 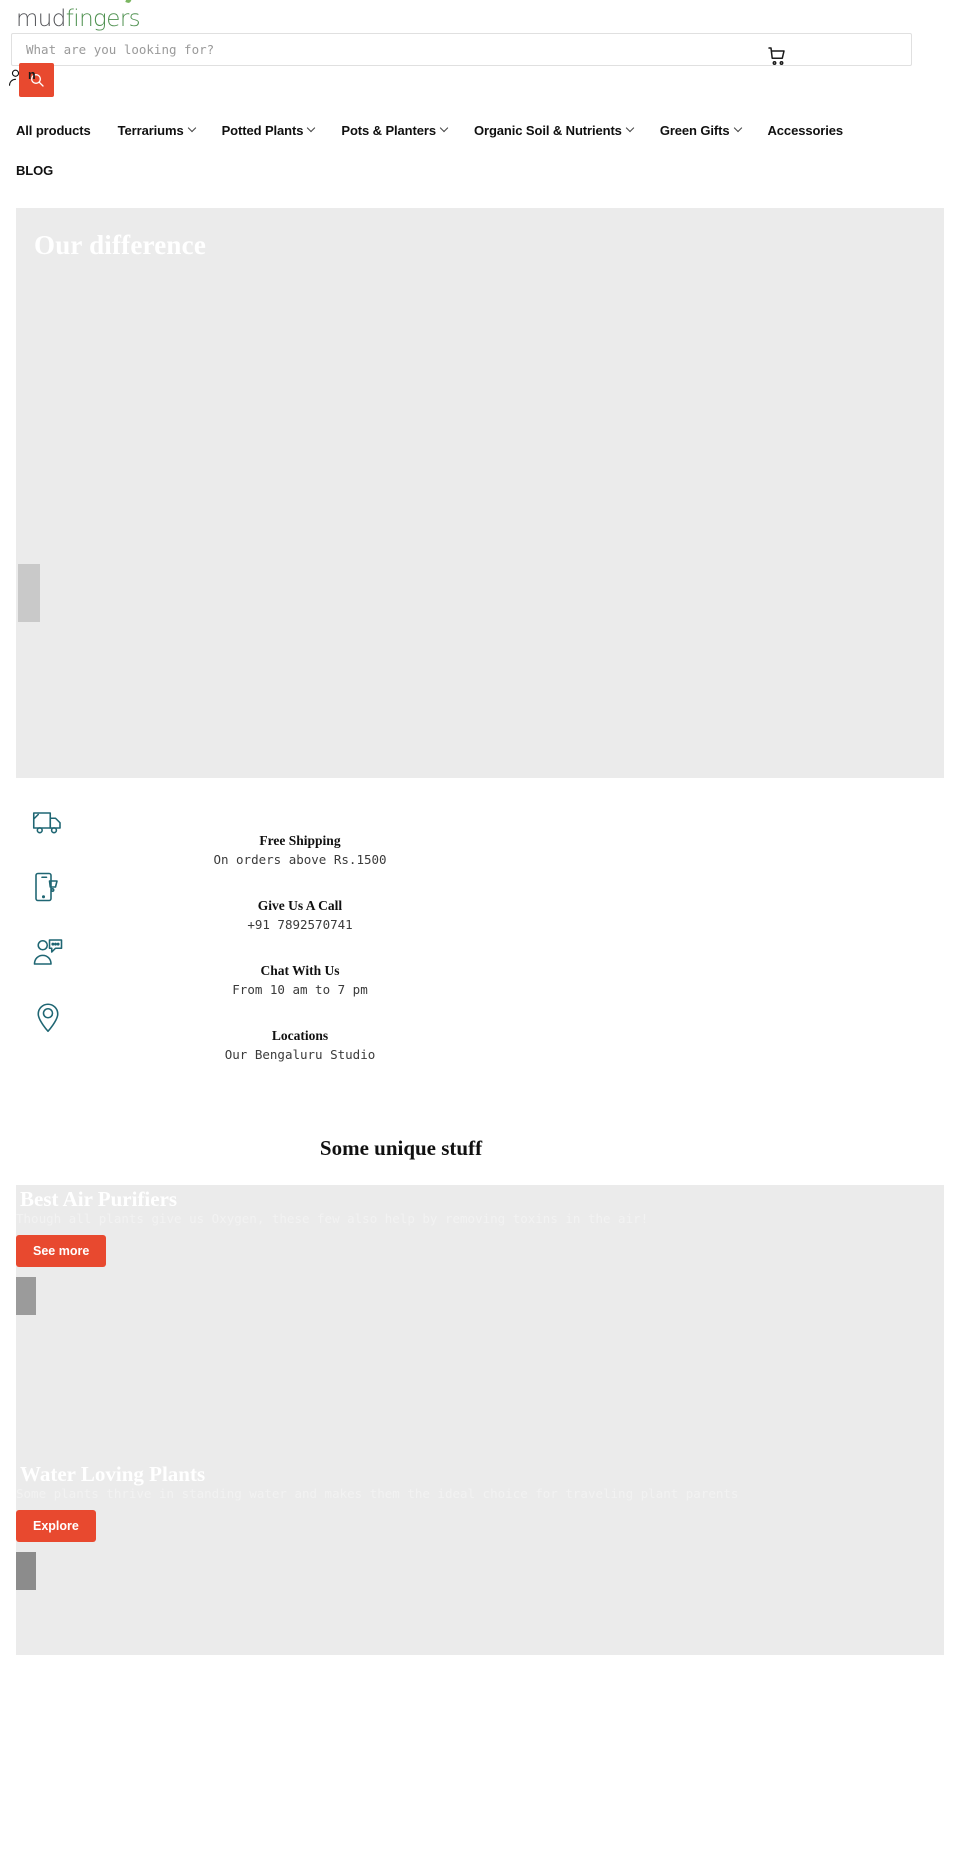 I want to click on feature-subtitle: From 10 am to 7 pm, so click(x=300, y=989).